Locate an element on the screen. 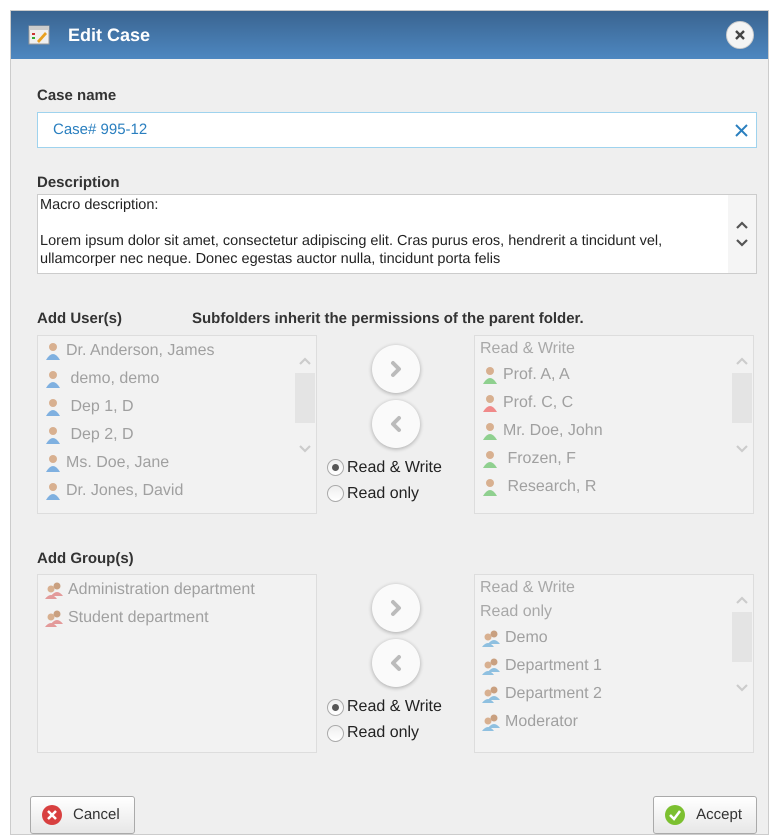 The width and height of the screenshot is (769, 835). list-item: Demo is located at coordinates (526, 638).